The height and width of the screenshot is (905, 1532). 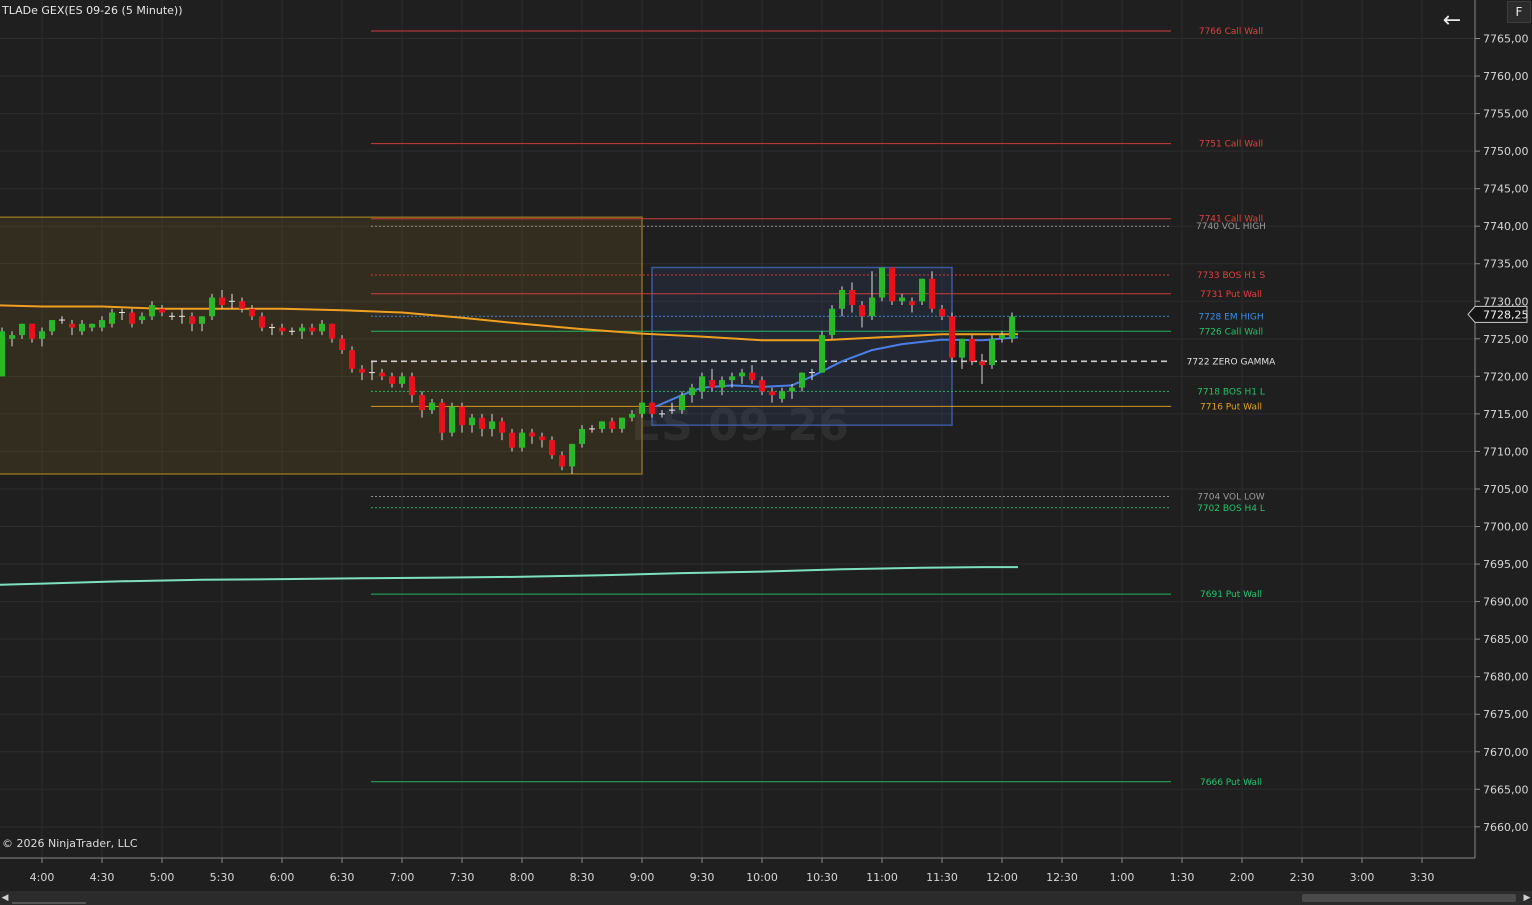 I want to click on price-axis-label: 7700,00, so click(x=1506, y=527).